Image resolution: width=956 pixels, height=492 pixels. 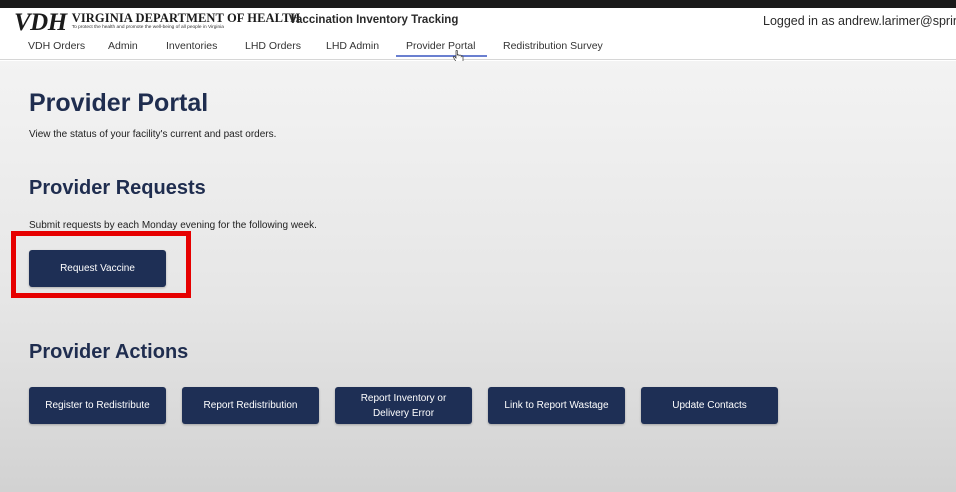 I want to click on report-wastage-link-button: Link to Report Wastage, so click(x=556, y=405).